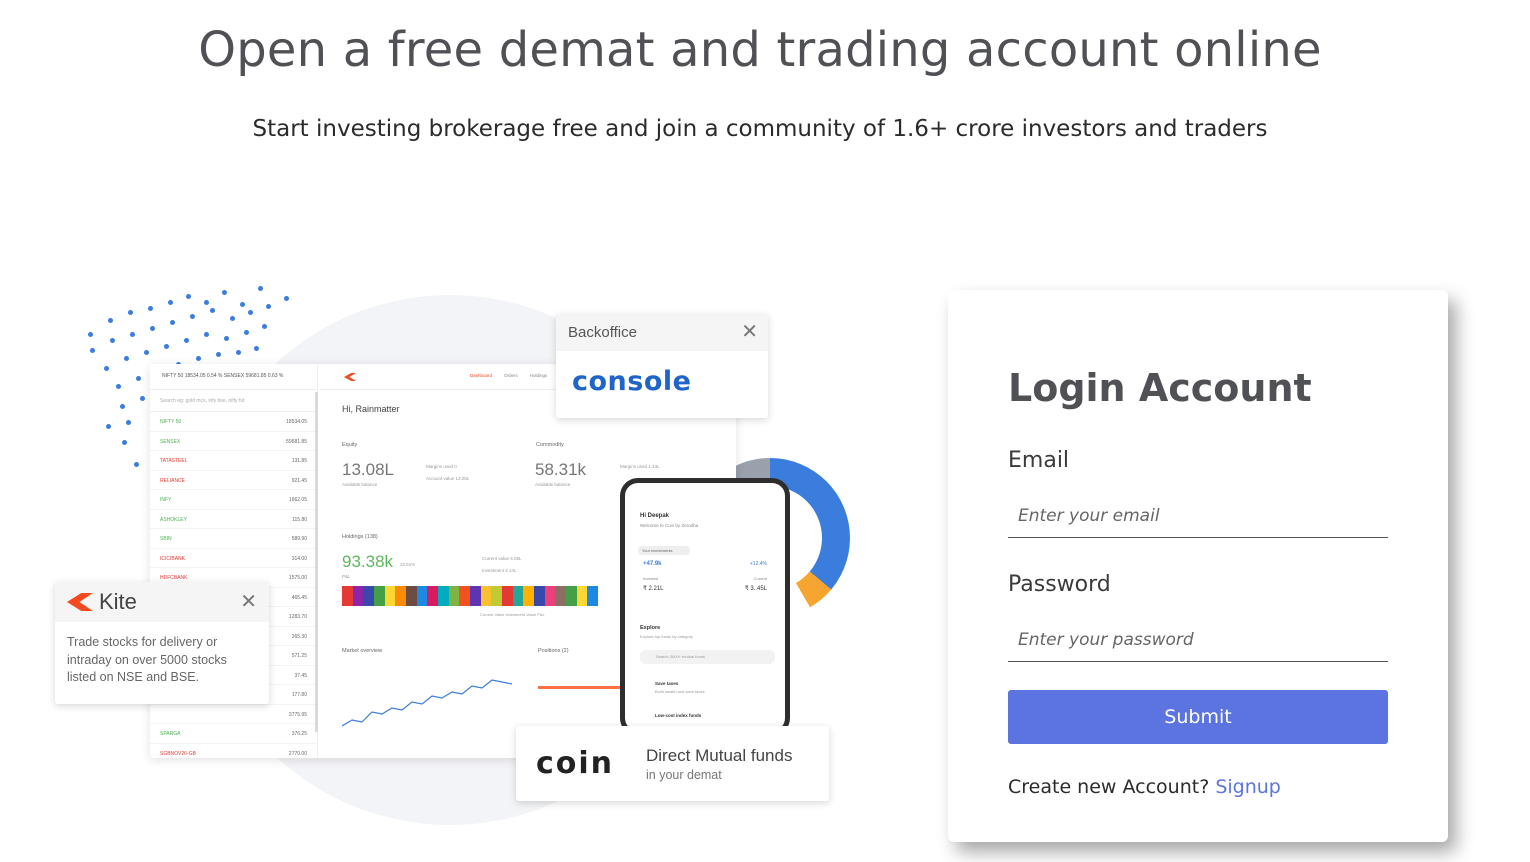 Image resolution: width=1530 pixels, height=862 pixels. I want to click on phone-welcome: Welcome to Coin by Zerodha, so click(669, 525).